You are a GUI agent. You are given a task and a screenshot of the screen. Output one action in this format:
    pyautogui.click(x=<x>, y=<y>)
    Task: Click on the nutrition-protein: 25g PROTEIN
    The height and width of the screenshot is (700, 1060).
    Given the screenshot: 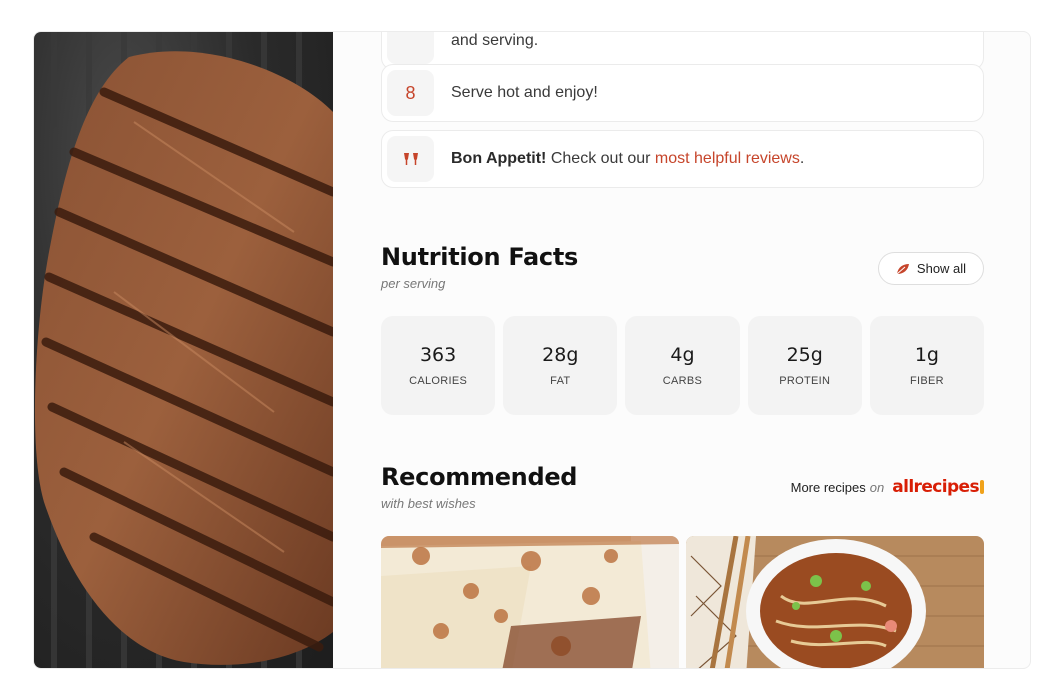 What is the action you would take?
    pyautogui.click(x=804, y=365)
    